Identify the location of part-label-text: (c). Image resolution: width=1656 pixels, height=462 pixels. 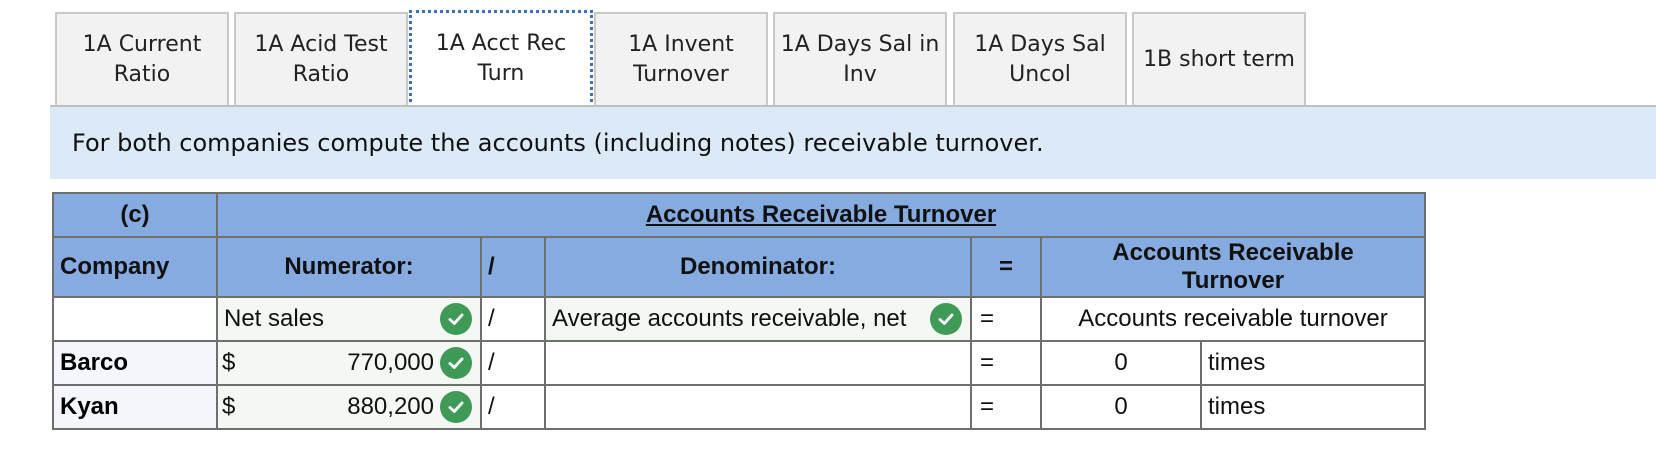
(135, 214).